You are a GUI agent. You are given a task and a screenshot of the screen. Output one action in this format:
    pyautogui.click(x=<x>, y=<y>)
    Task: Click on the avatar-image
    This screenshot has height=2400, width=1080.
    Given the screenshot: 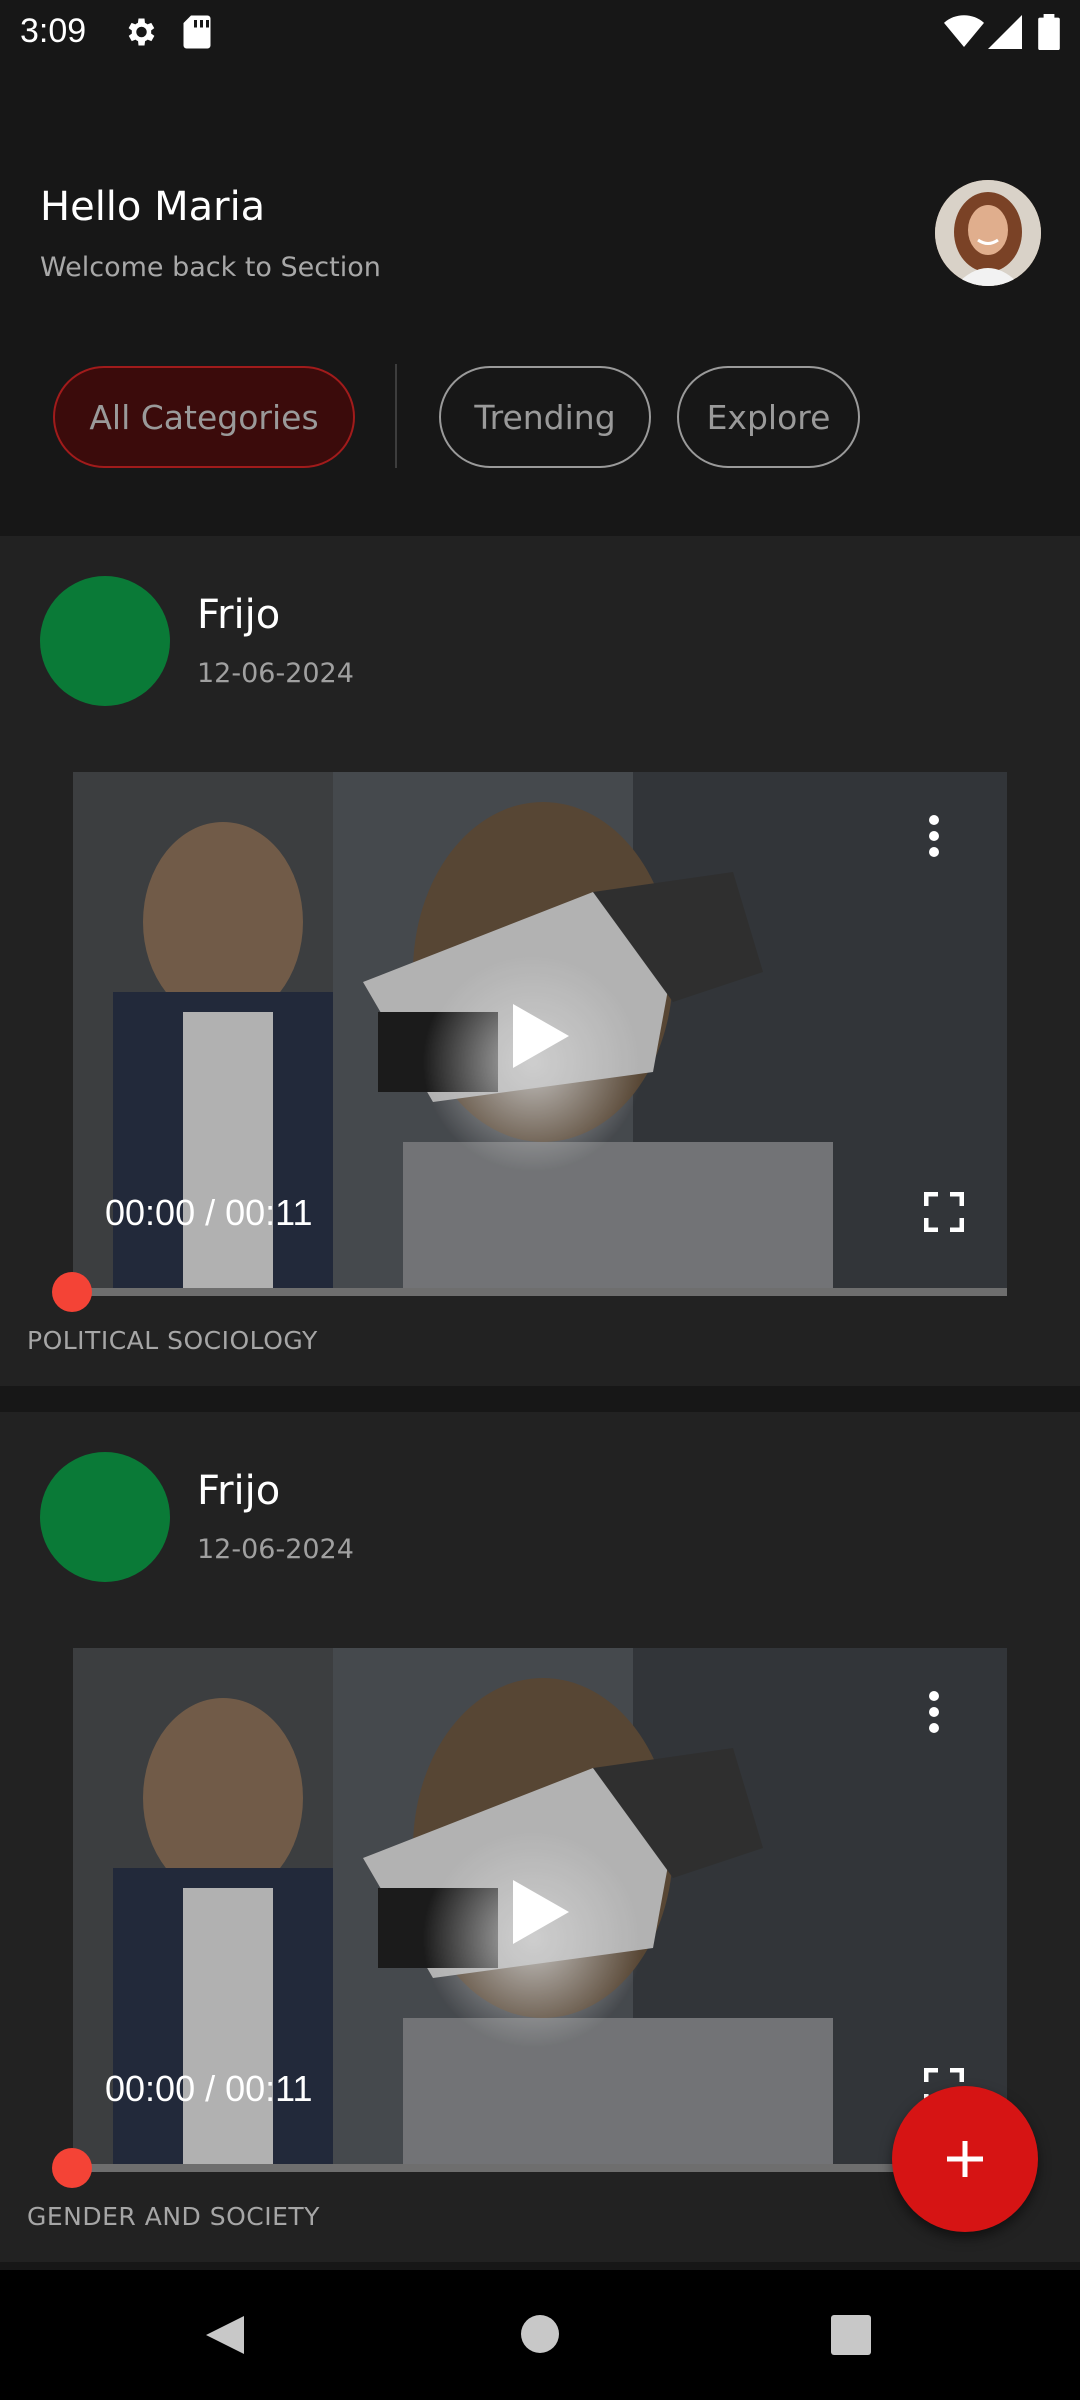 What is the action you would take?
    pyautogui.click(x=988, y=233)
    